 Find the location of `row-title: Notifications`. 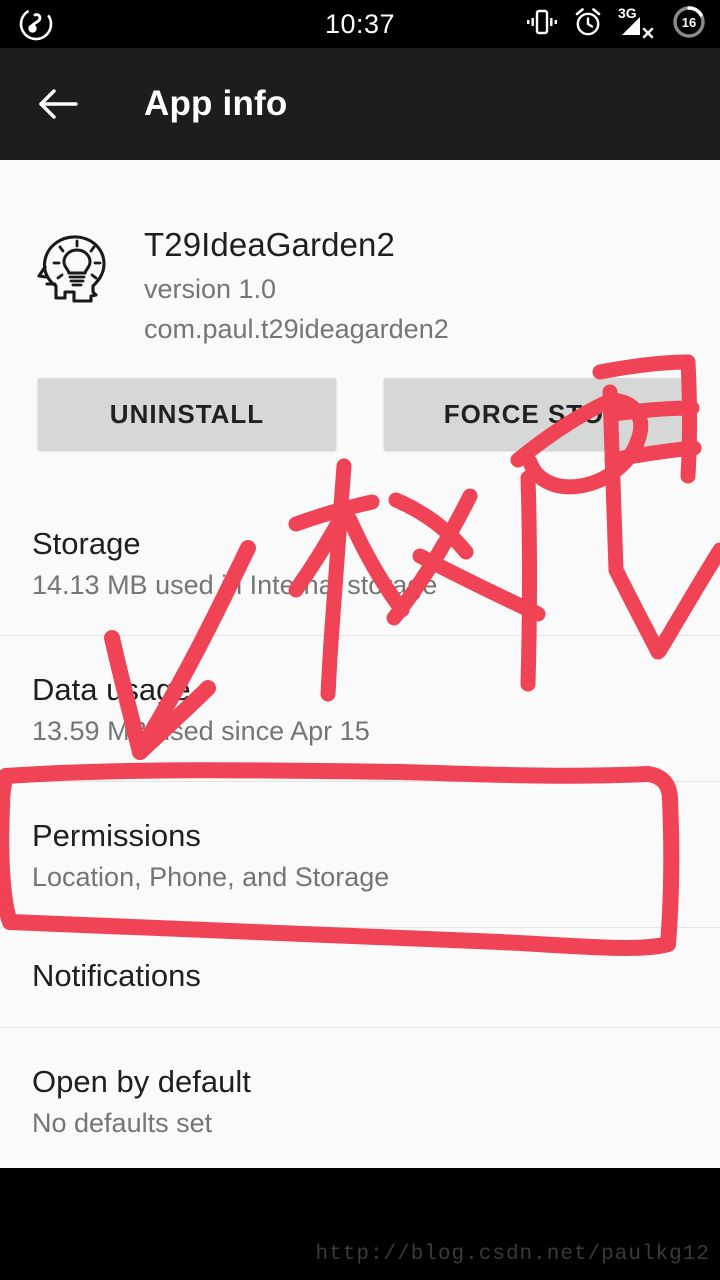

row-title: Notifications is located at coordinates (116, 975).